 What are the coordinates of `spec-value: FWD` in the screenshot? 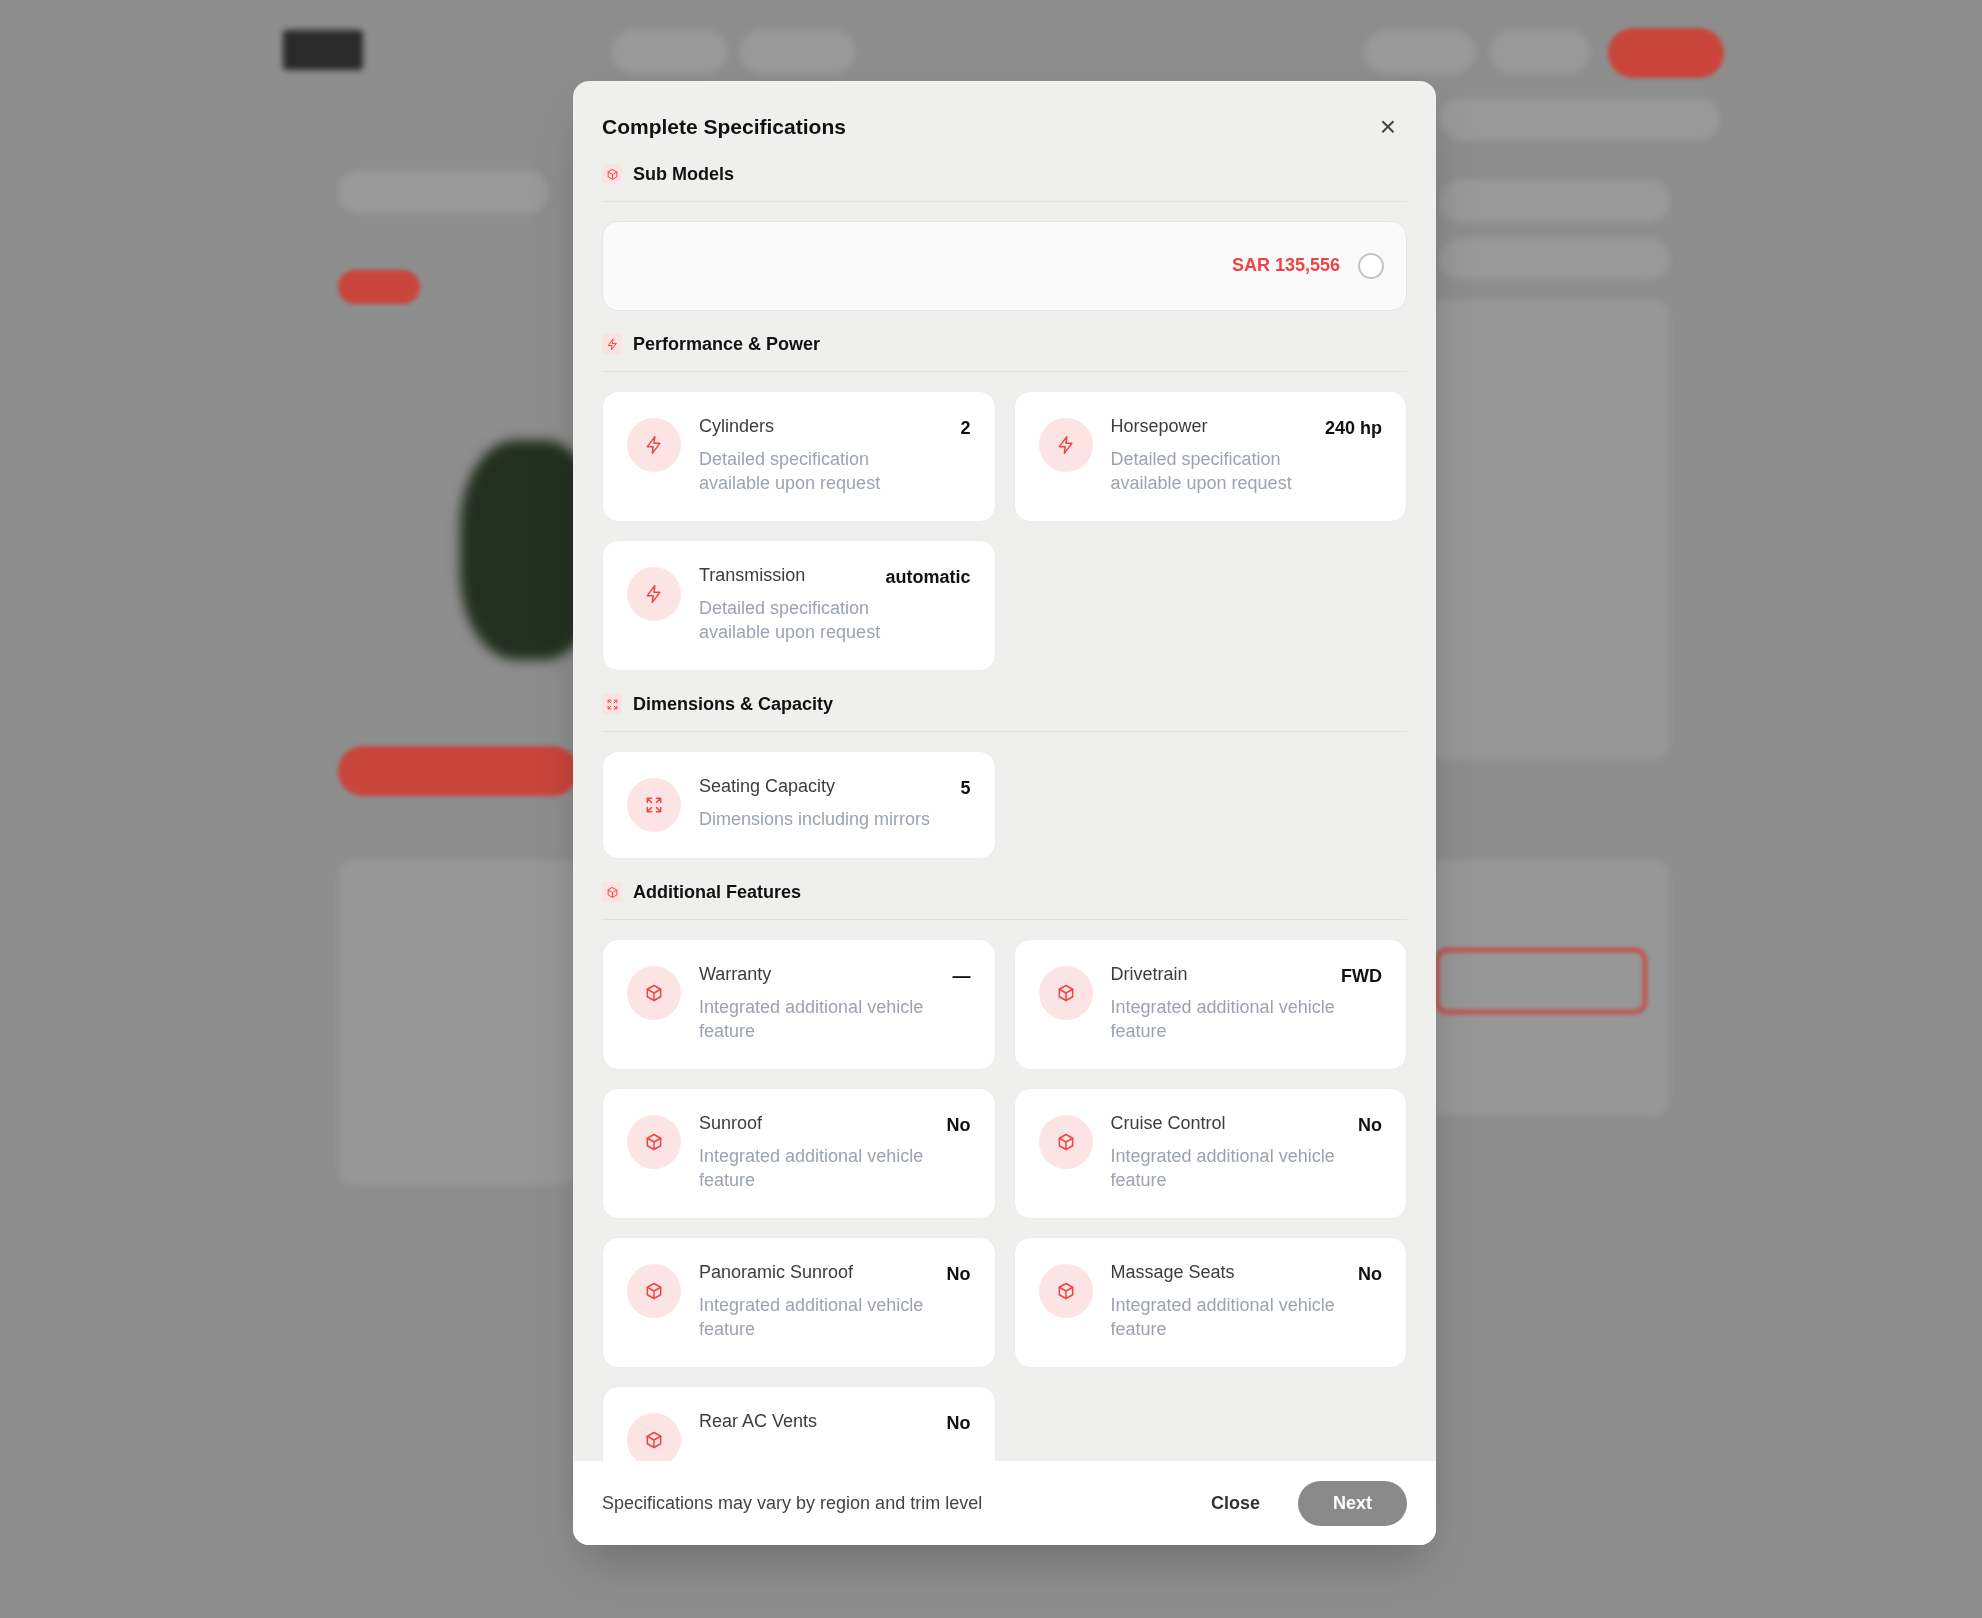 It's located at (1361, 976).